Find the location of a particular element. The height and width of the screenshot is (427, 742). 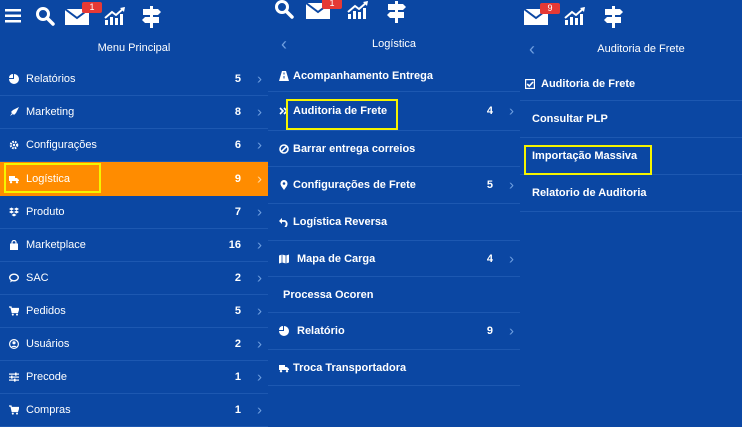

menu-item-marketing: Marketing 8 › is located at coordinates (134, 112).